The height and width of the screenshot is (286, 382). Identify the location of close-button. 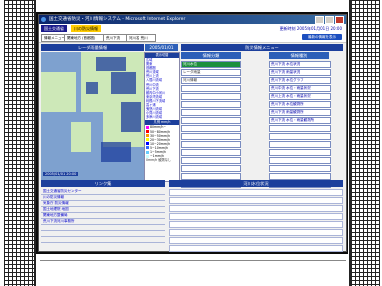
(339, 20).